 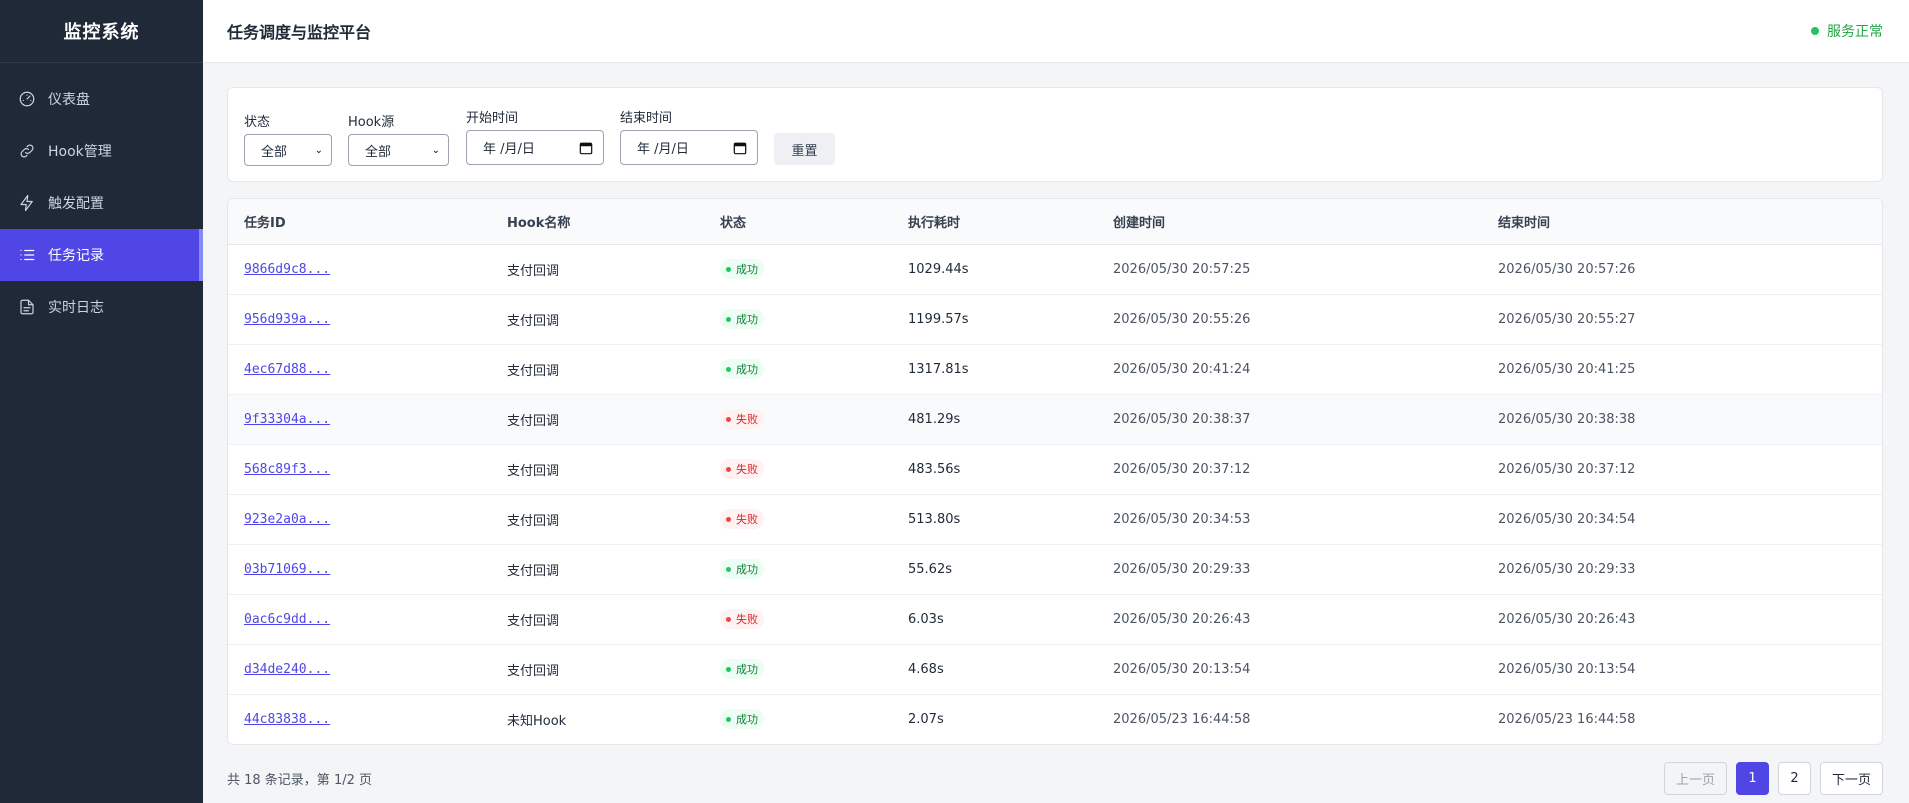 What do you see at coordinates (663, 149) in the screenshot?
I see `end-date-value: 年 /月/日` at bounding box center [663, 149].